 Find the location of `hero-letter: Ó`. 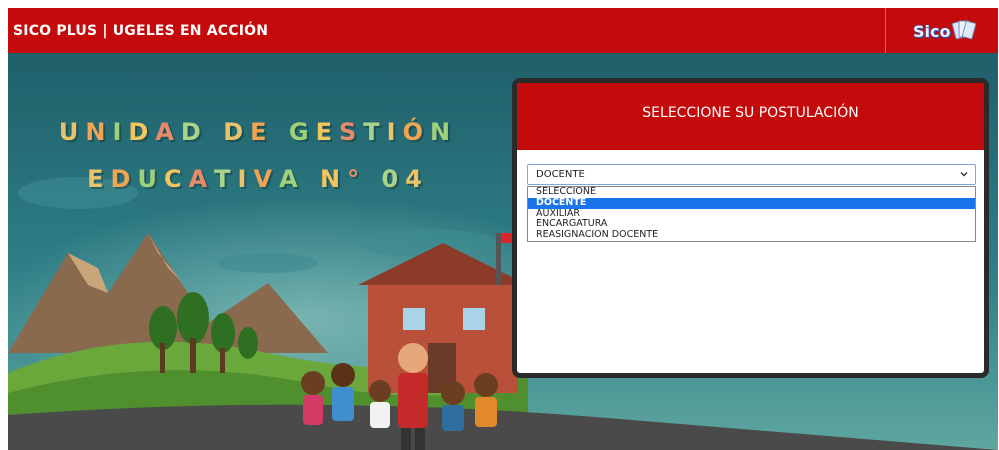

hero-letter: Ó is located at coordinates (416, 132).